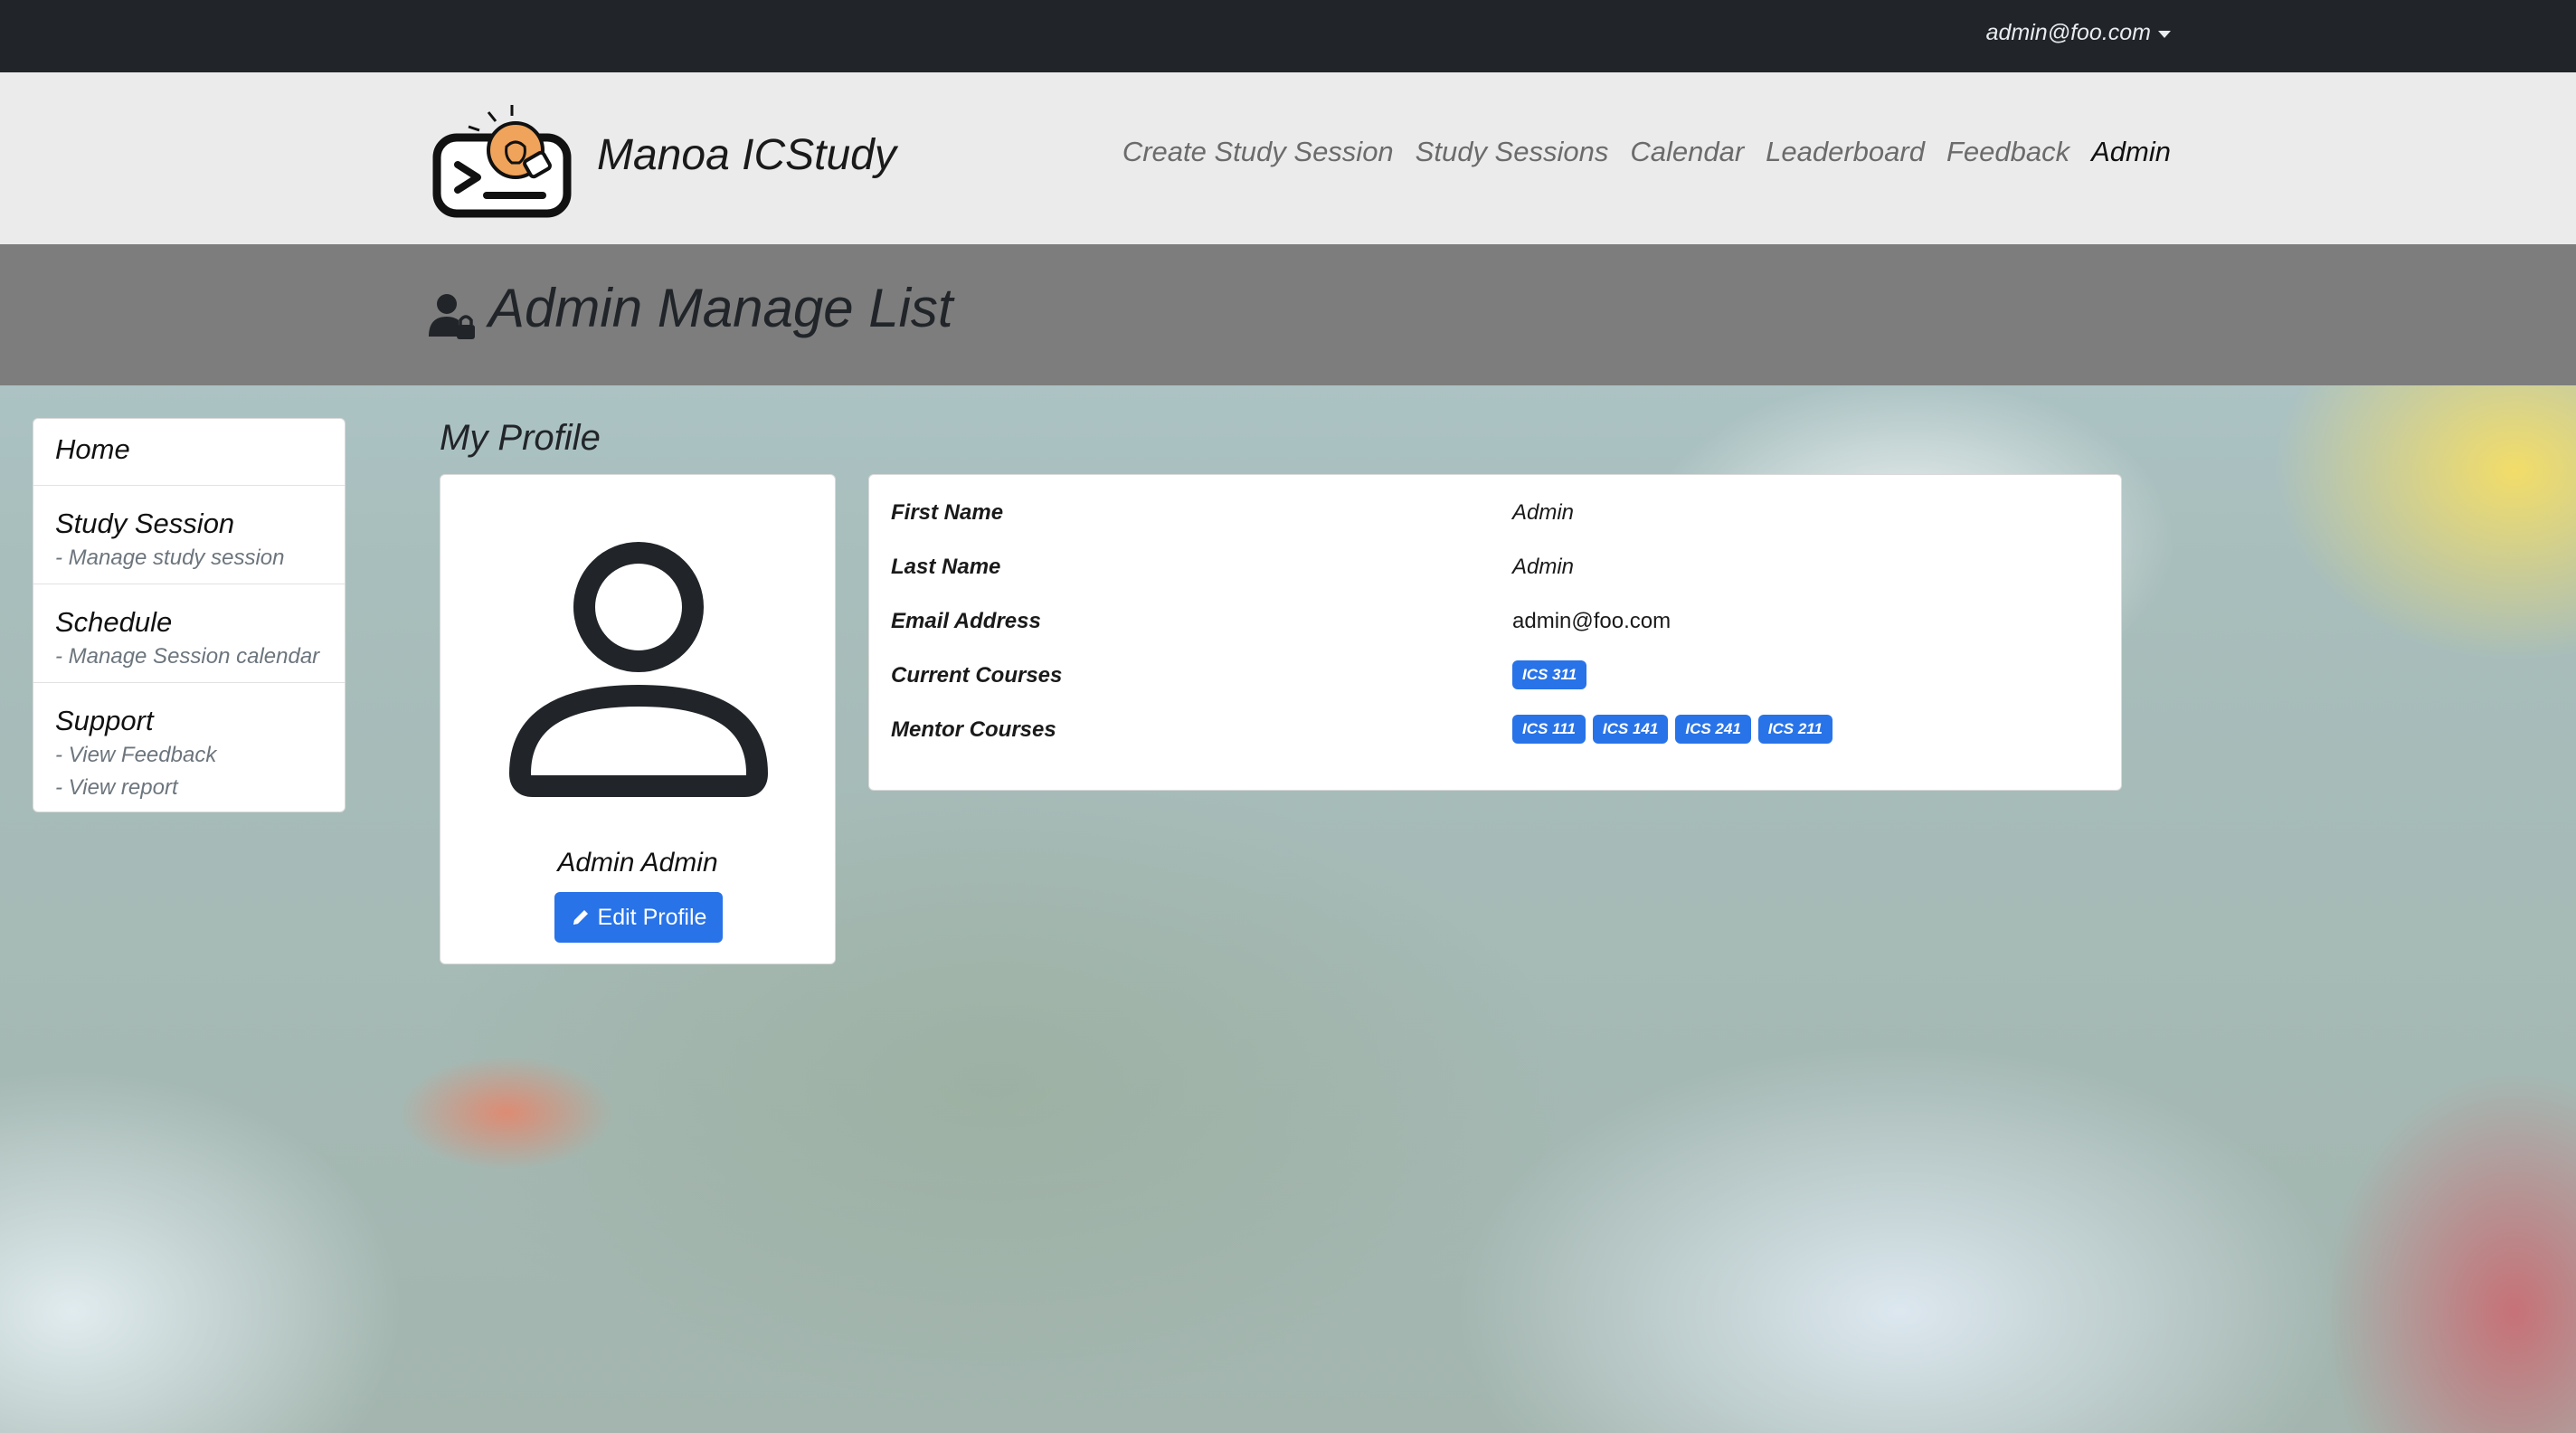 The height and width of the screenshot is (1433, 2576). I want to click on detail-row-last-name: Last Name Admin, so click(1497, 573).